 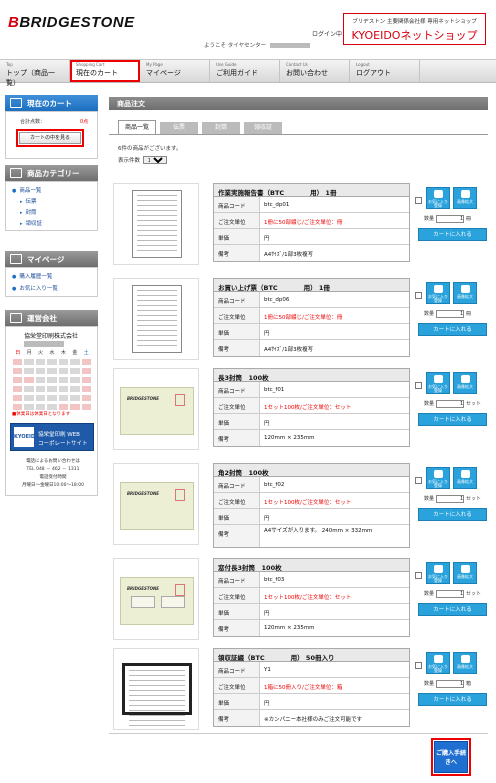 I want to click on purchase-history-link: 購入履歴一覧, so click(x=32, y=276).